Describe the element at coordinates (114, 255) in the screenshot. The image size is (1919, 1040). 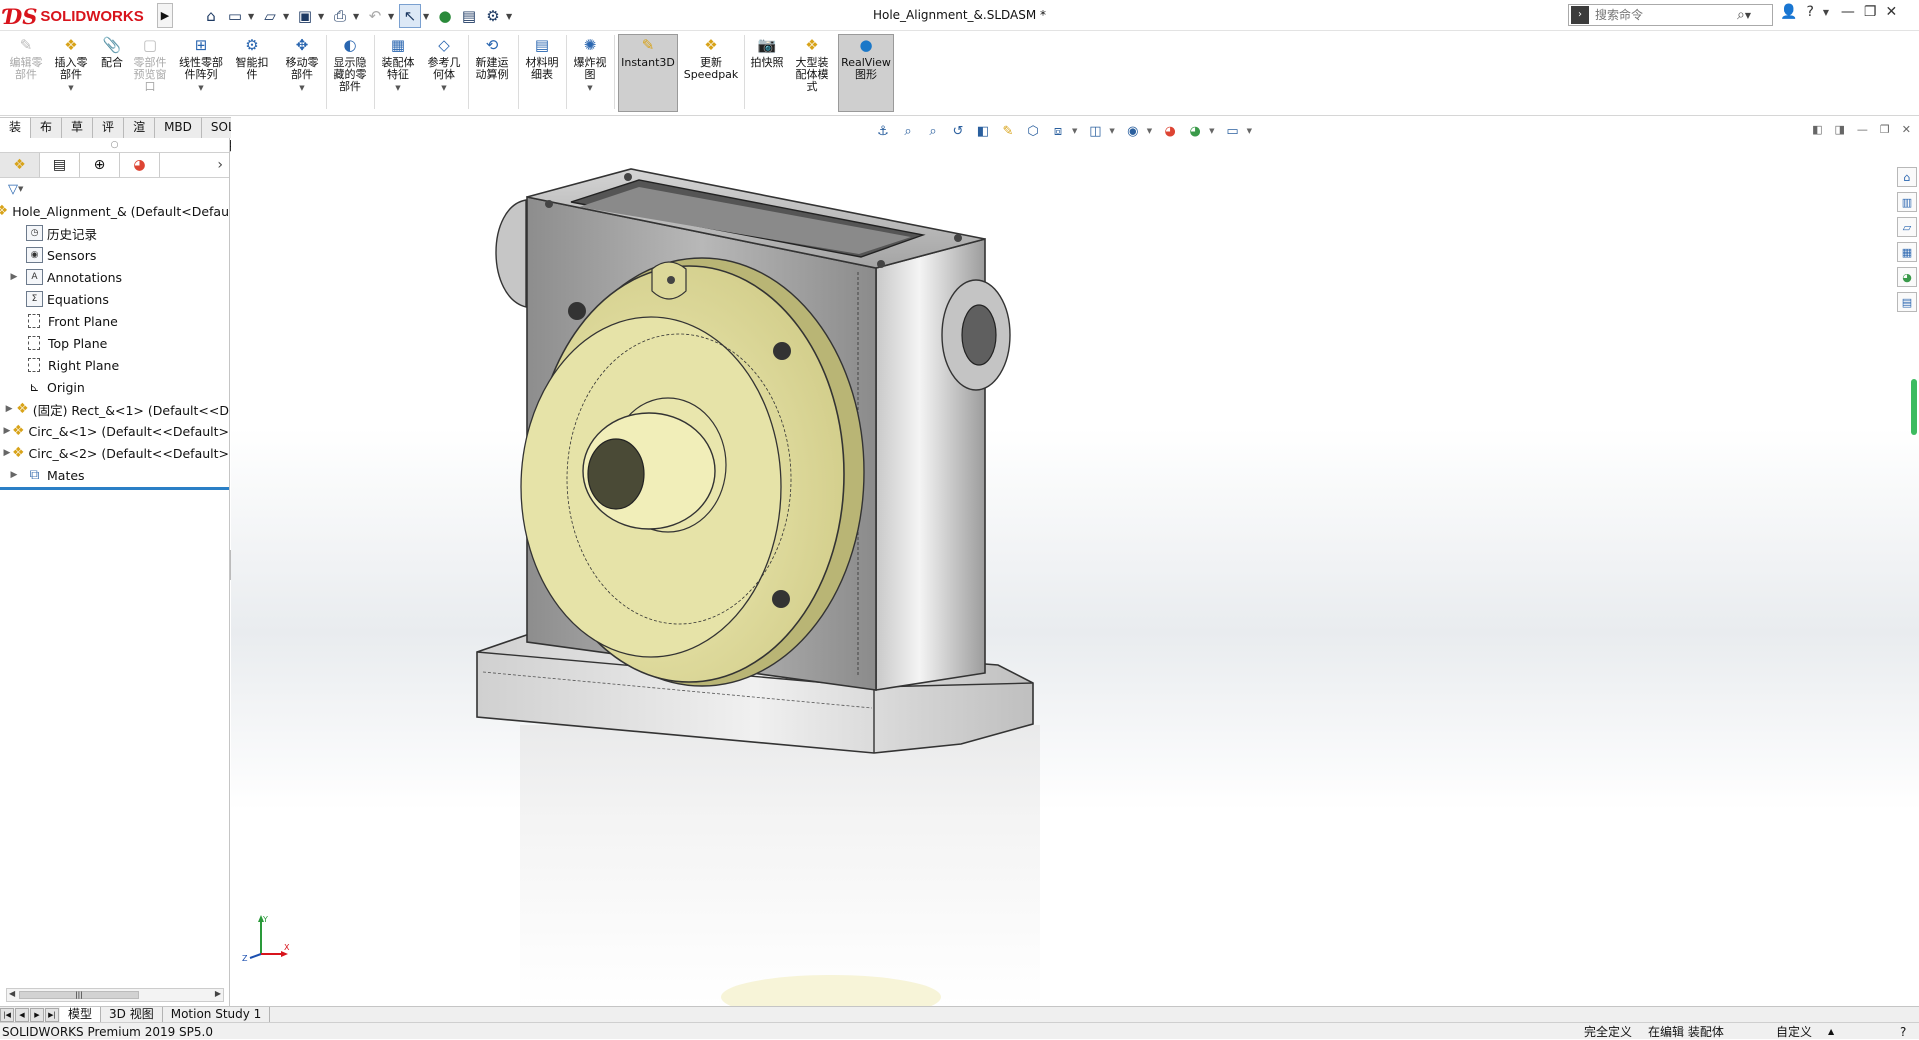
I see `tree-item-sensors: ◉ Sensors` at that location.